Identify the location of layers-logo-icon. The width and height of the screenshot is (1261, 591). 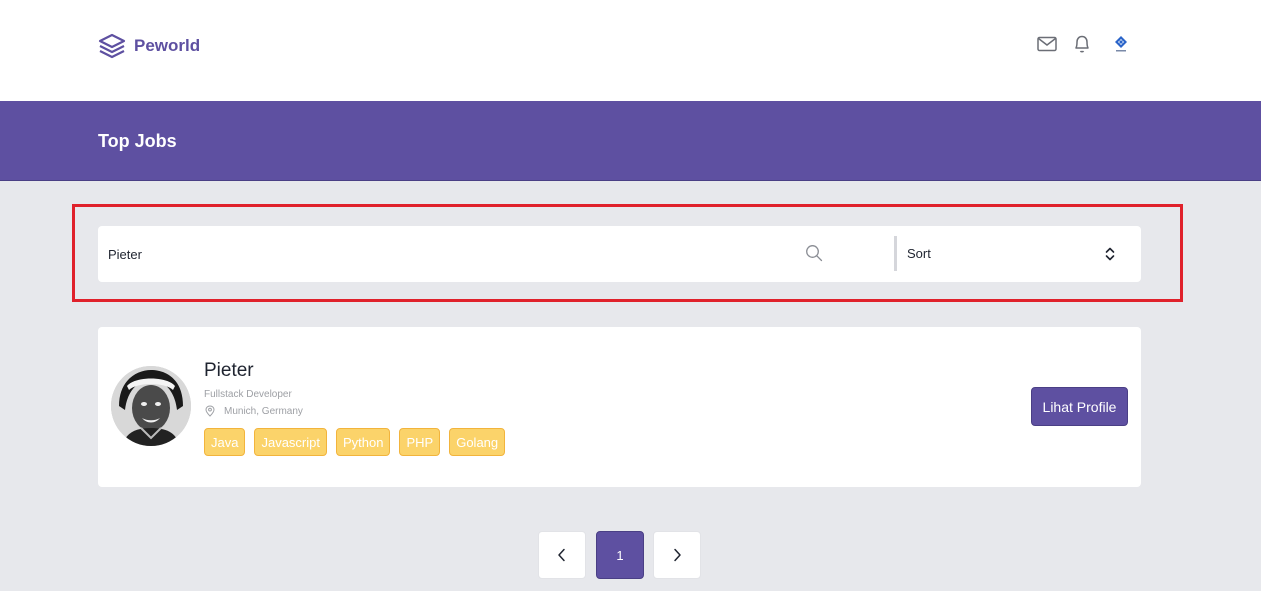
(112, 46).